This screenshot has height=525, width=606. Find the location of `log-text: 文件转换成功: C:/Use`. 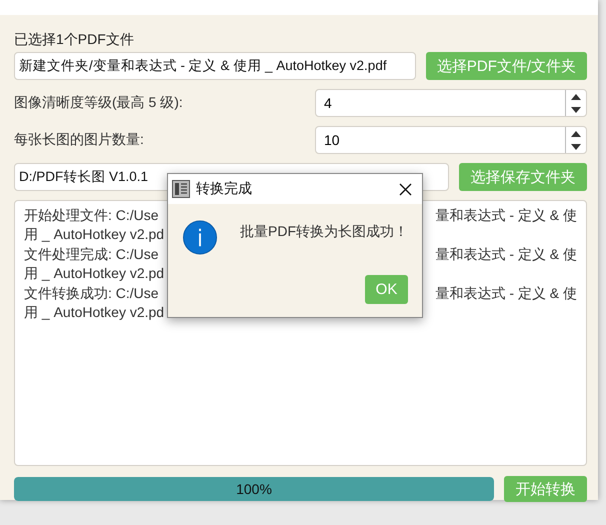

log-text: 文件转换成功: C:/Use is located at coordinates (91, 293).